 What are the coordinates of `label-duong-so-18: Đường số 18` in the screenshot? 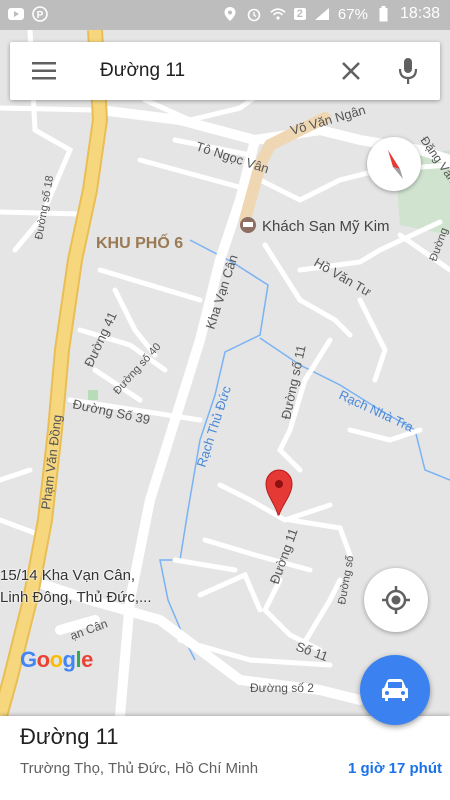 It's located at (44, 208).